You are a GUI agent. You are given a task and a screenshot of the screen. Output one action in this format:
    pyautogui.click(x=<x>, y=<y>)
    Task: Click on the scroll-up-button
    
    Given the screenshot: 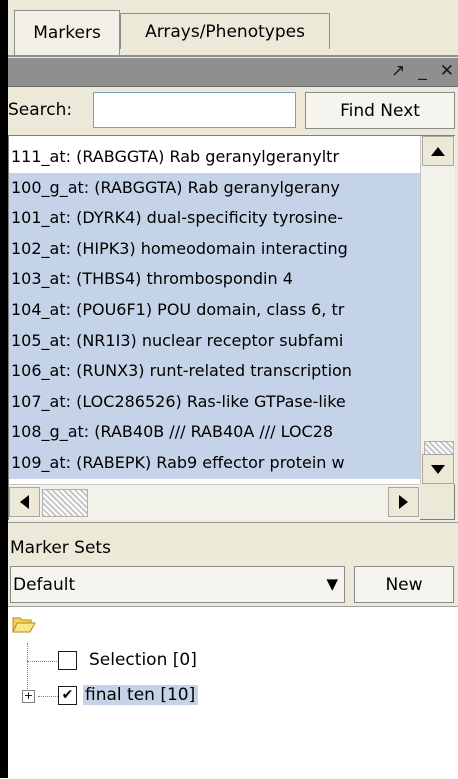 What is the action you would take?
    pyautogui.click(x=438, y=151)
    